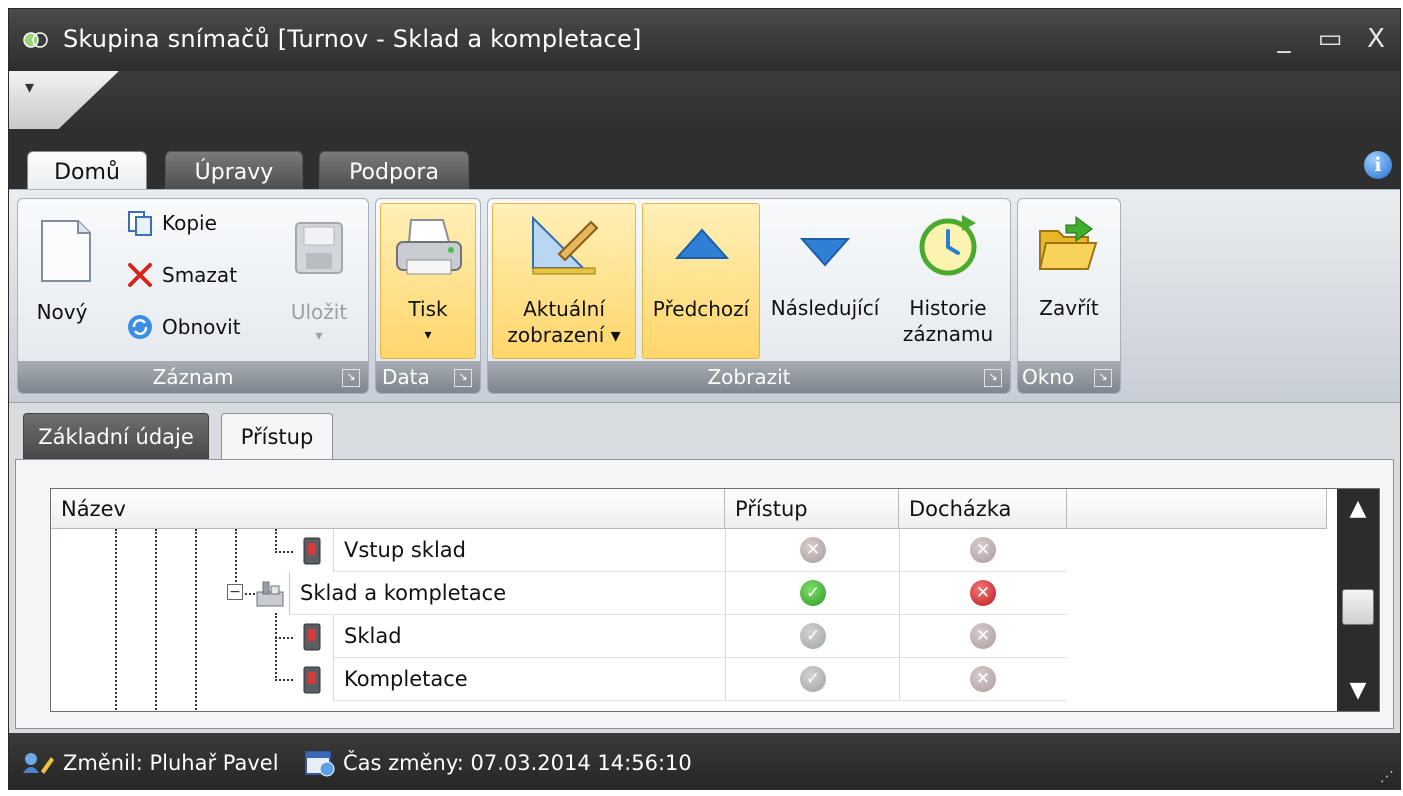  What do you see at coordinates (1330, 39) in the screenshot?
I see `maximize-button: ▭` at bounding box center [1330, 39].